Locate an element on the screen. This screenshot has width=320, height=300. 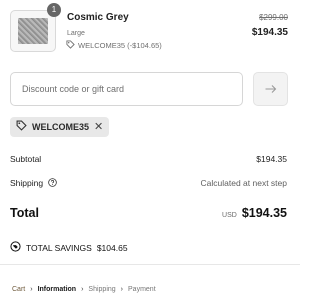
product-image is located at coordinates (33, 31).